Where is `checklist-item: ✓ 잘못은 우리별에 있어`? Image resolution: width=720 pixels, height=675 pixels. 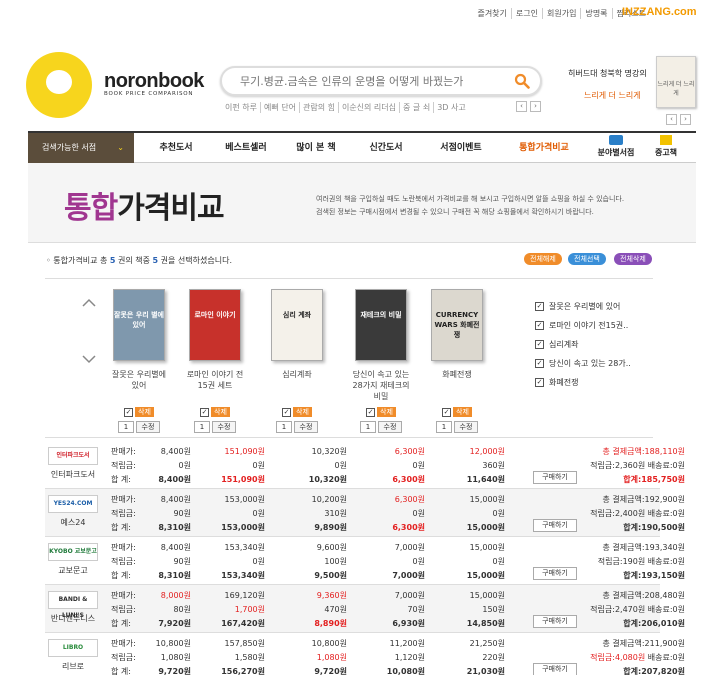
checklist-item: ✓ 잘못은 우리별에 있어 is located at coordinates (583, 306).